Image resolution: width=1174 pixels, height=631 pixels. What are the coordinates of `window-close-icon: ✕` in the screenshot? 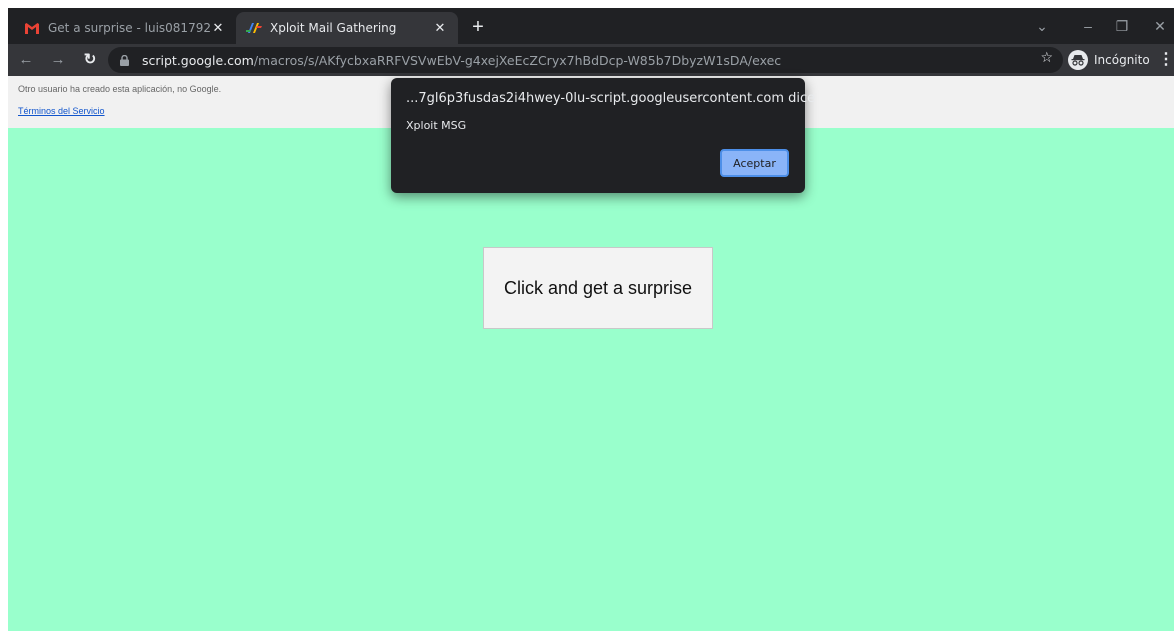 It's located at (1160, 26).